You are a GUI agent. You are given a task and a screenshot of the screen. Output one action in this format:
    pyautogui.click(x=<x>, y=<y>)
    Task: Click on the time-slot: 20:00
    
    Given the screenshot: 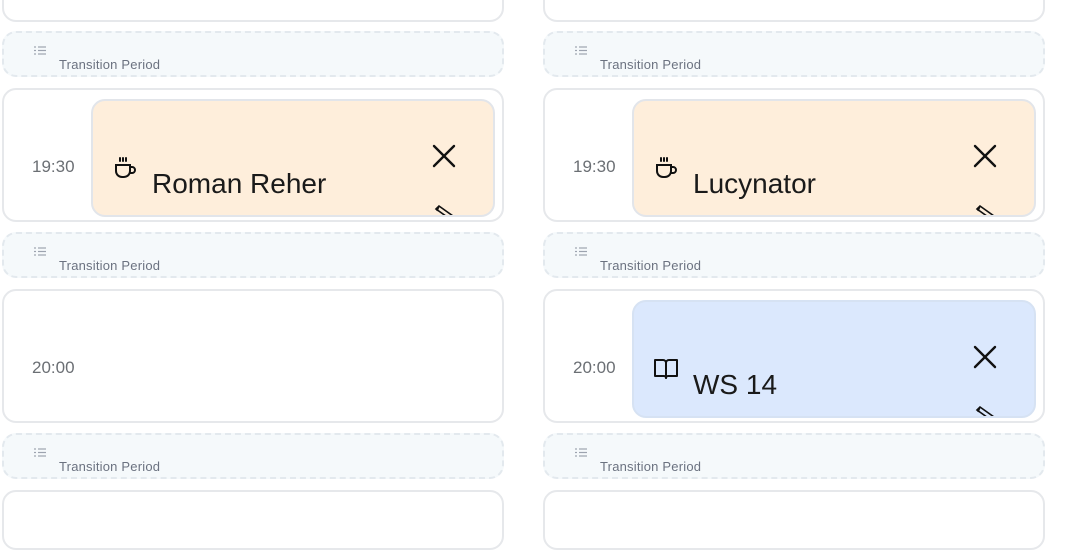 What is the action you would take?
    pyautogui.click(x=253, y=356)
    